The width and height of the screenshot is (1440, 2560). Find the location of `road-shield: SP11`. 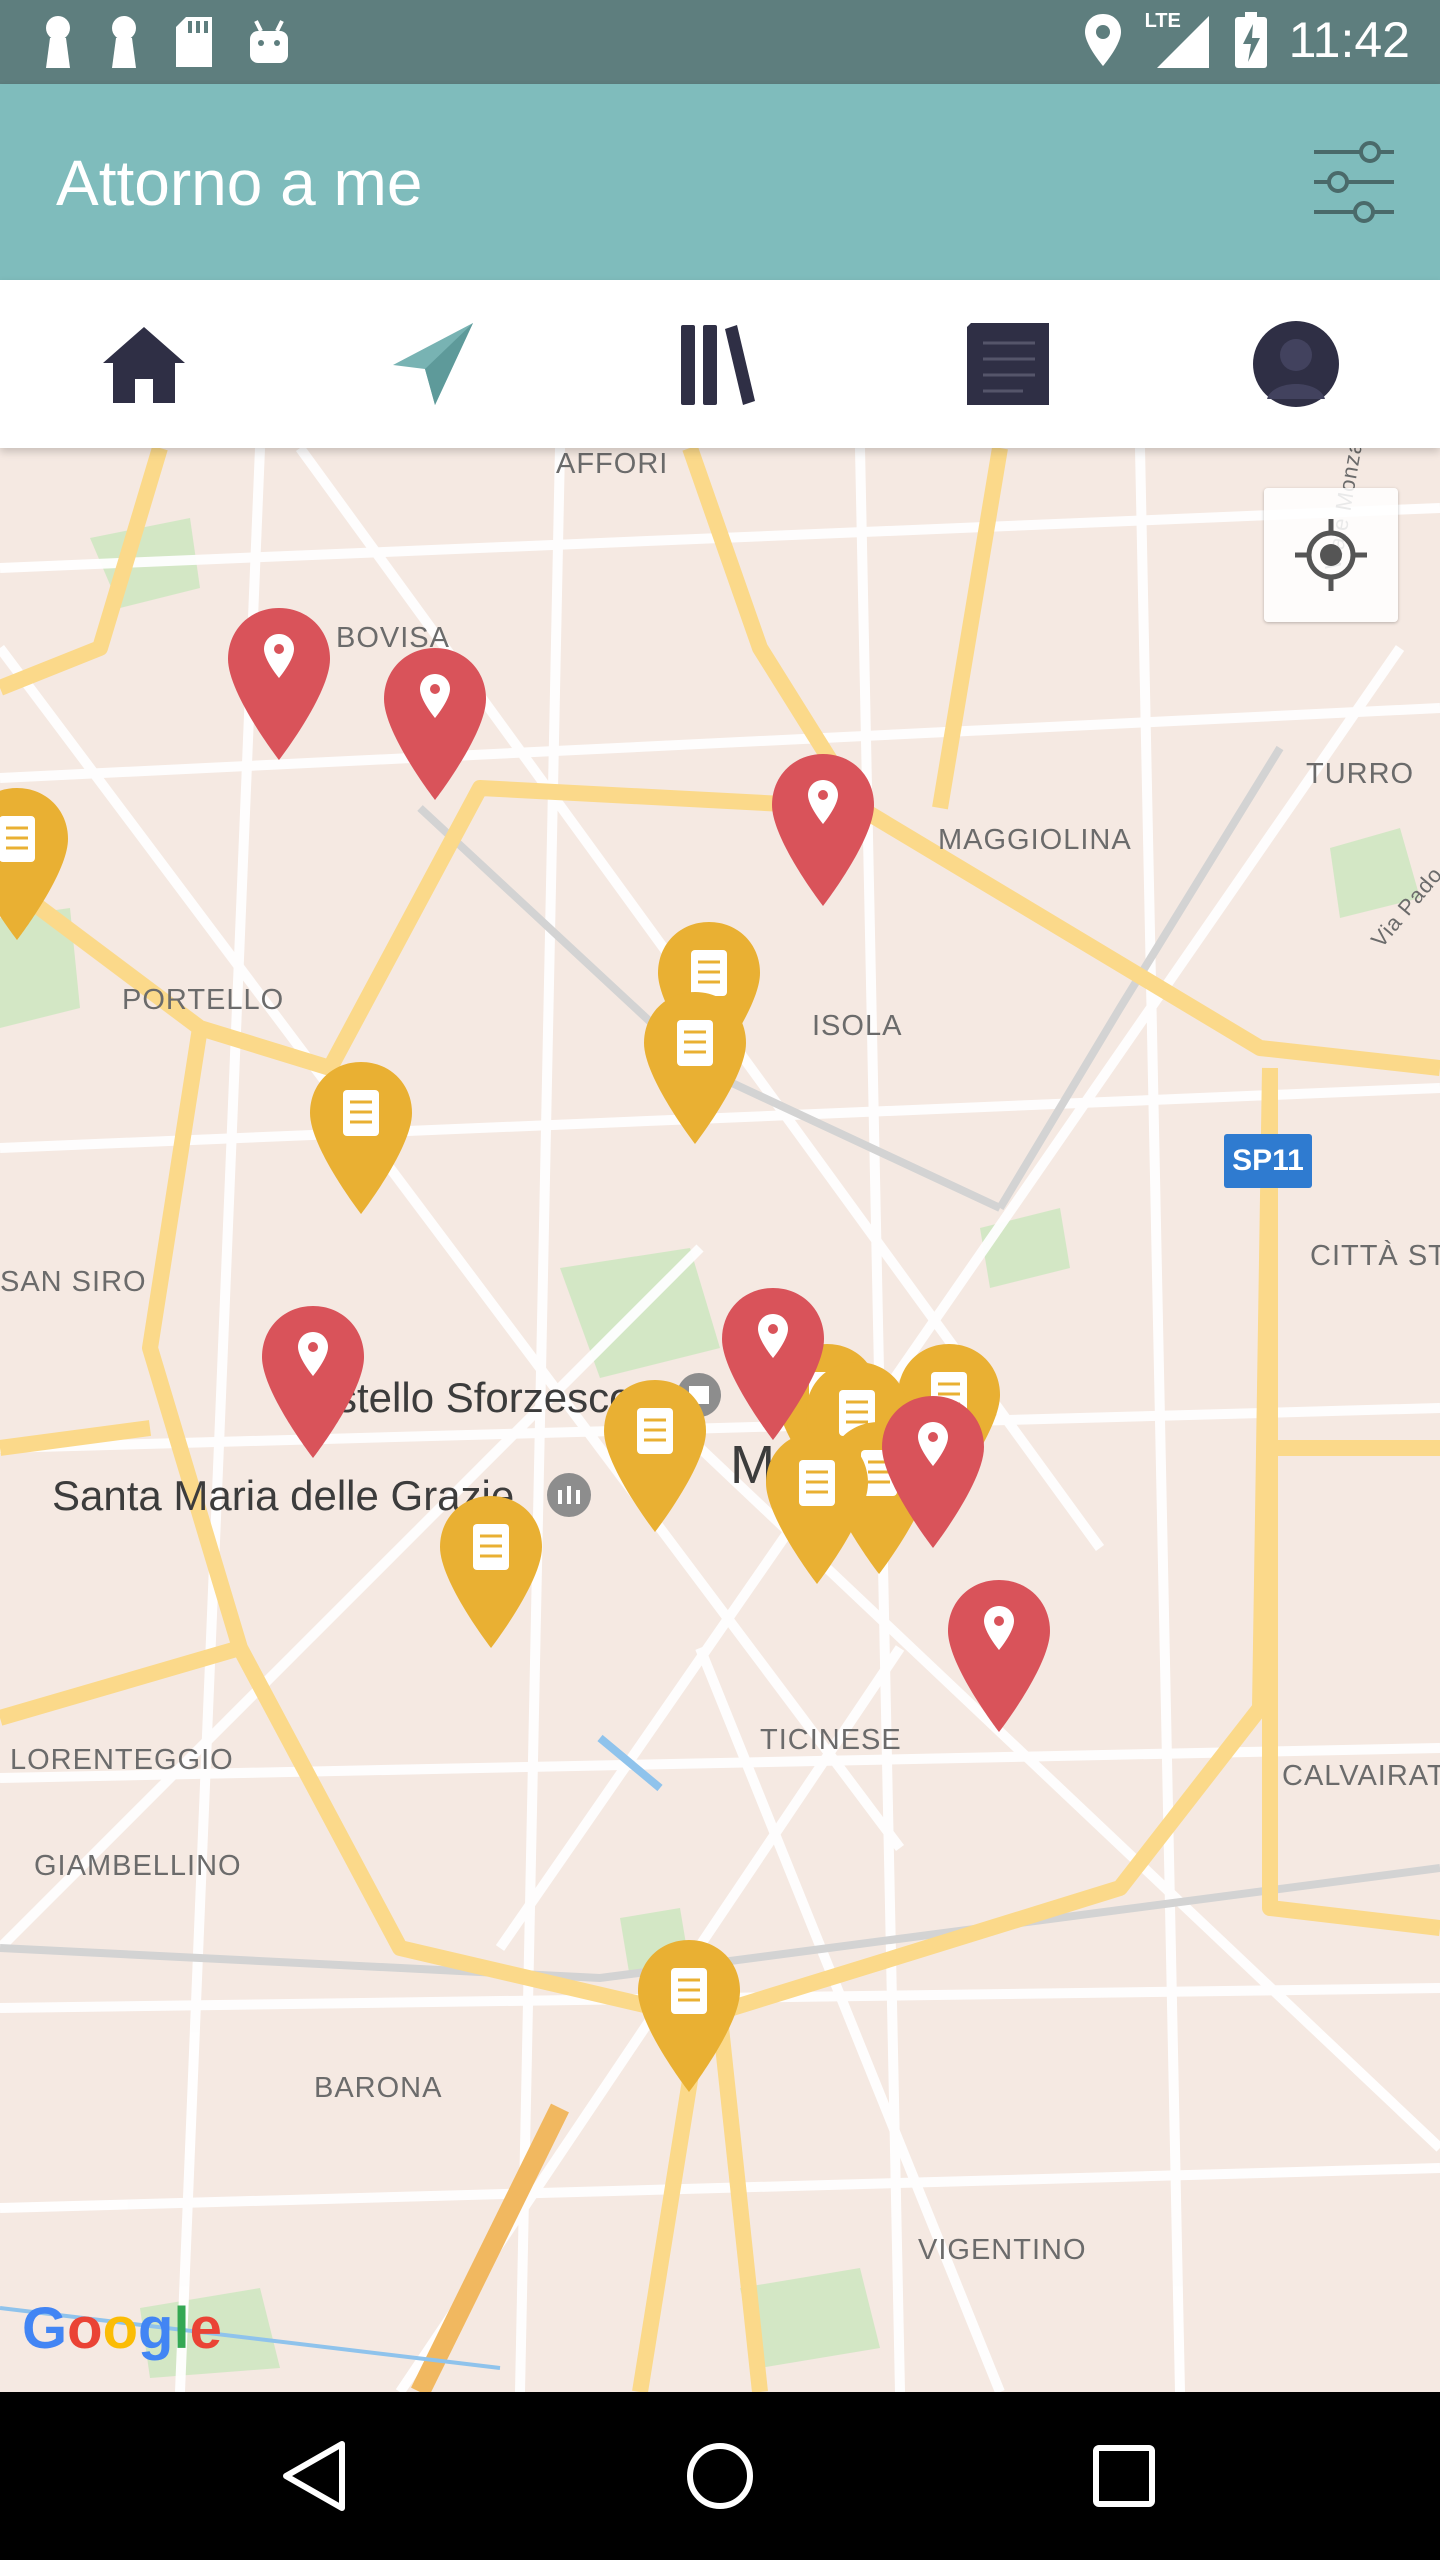

road-shield: SP11 is located at coordinates (1268, 1161).